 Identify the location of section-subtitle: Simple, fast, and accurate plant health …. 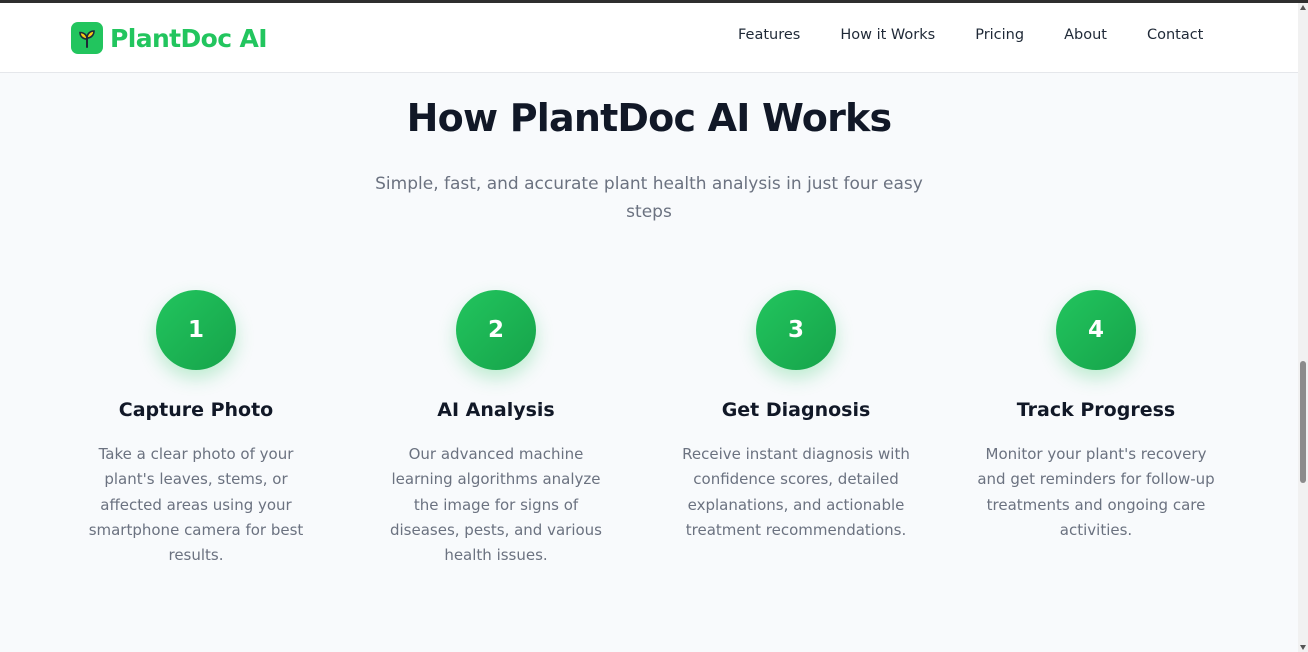
(649, 198).